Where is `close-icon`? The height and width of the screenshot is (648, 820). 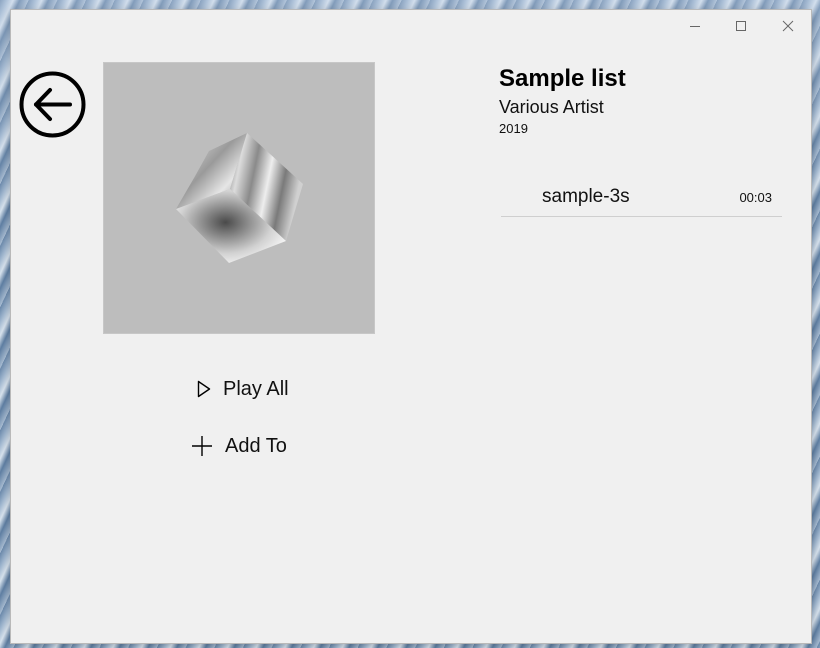
close-icon is located at coordinates (788, 26).